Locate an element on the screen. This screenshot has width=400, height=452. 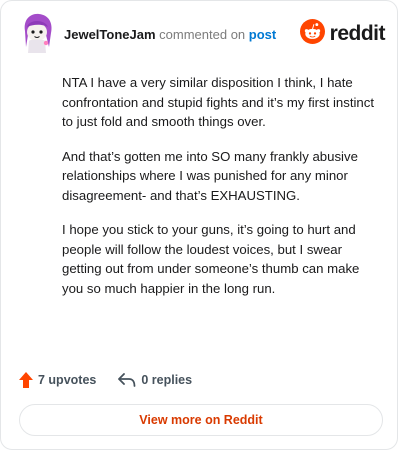
reply-arrow-icon is located at coordinates (129, 380).